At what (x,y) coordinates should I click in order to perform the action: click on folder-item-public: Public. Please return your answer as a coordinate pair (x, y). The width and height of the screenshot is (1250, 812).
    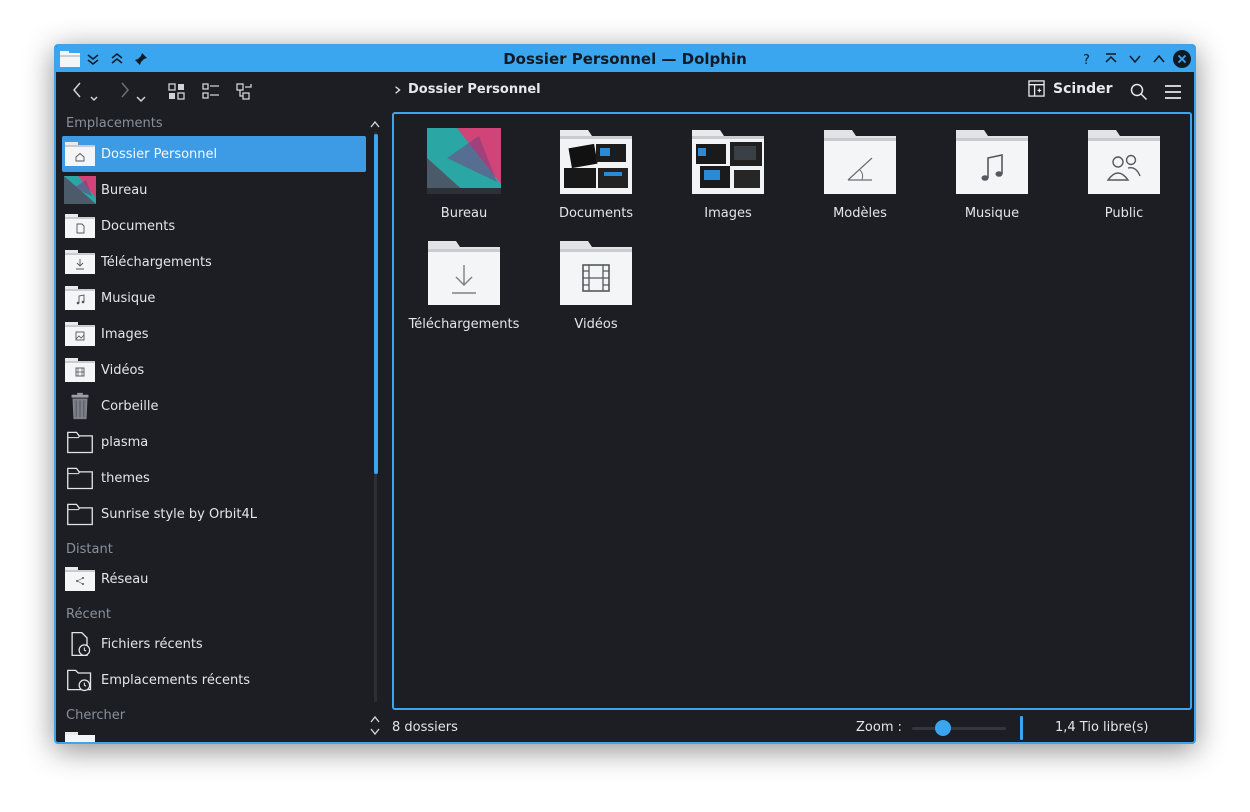
    Looking at the image, I should click on (1124, 174).